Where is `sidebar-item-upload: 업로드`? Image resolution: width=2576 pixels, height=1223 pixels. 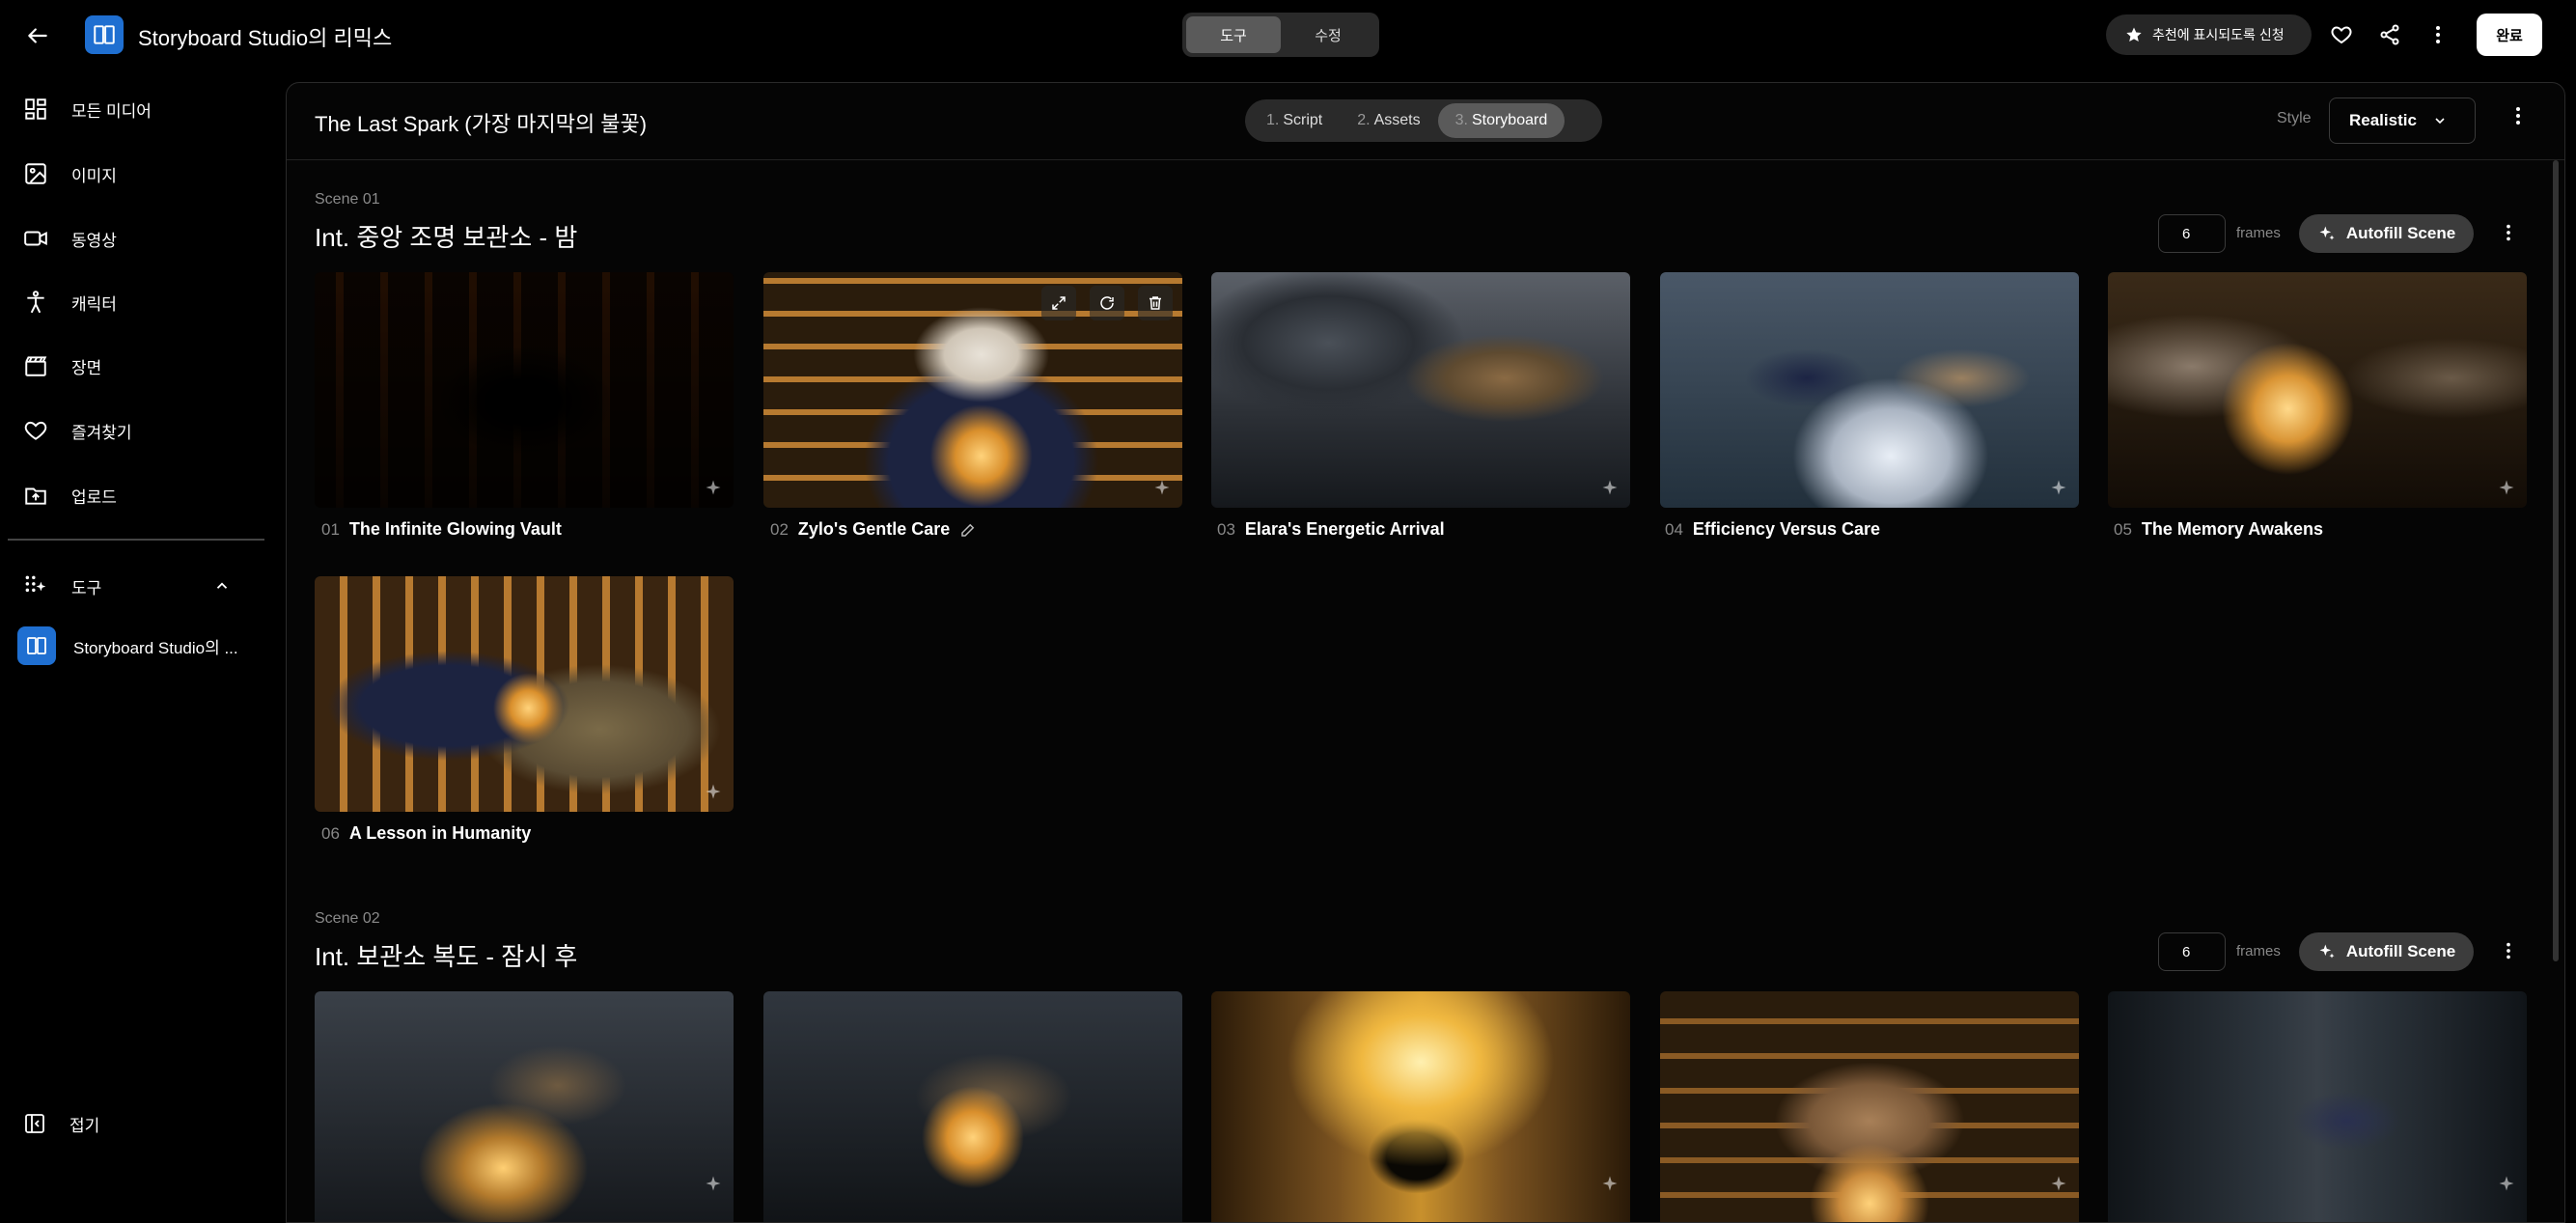 sidebar-item-upload: 업로드 is located at coordinates (137, 495).